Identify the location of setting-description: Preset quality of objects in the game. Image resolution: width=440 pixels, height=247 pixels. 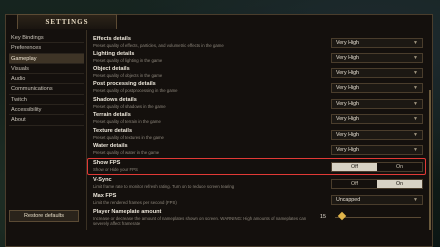
(128, 75).